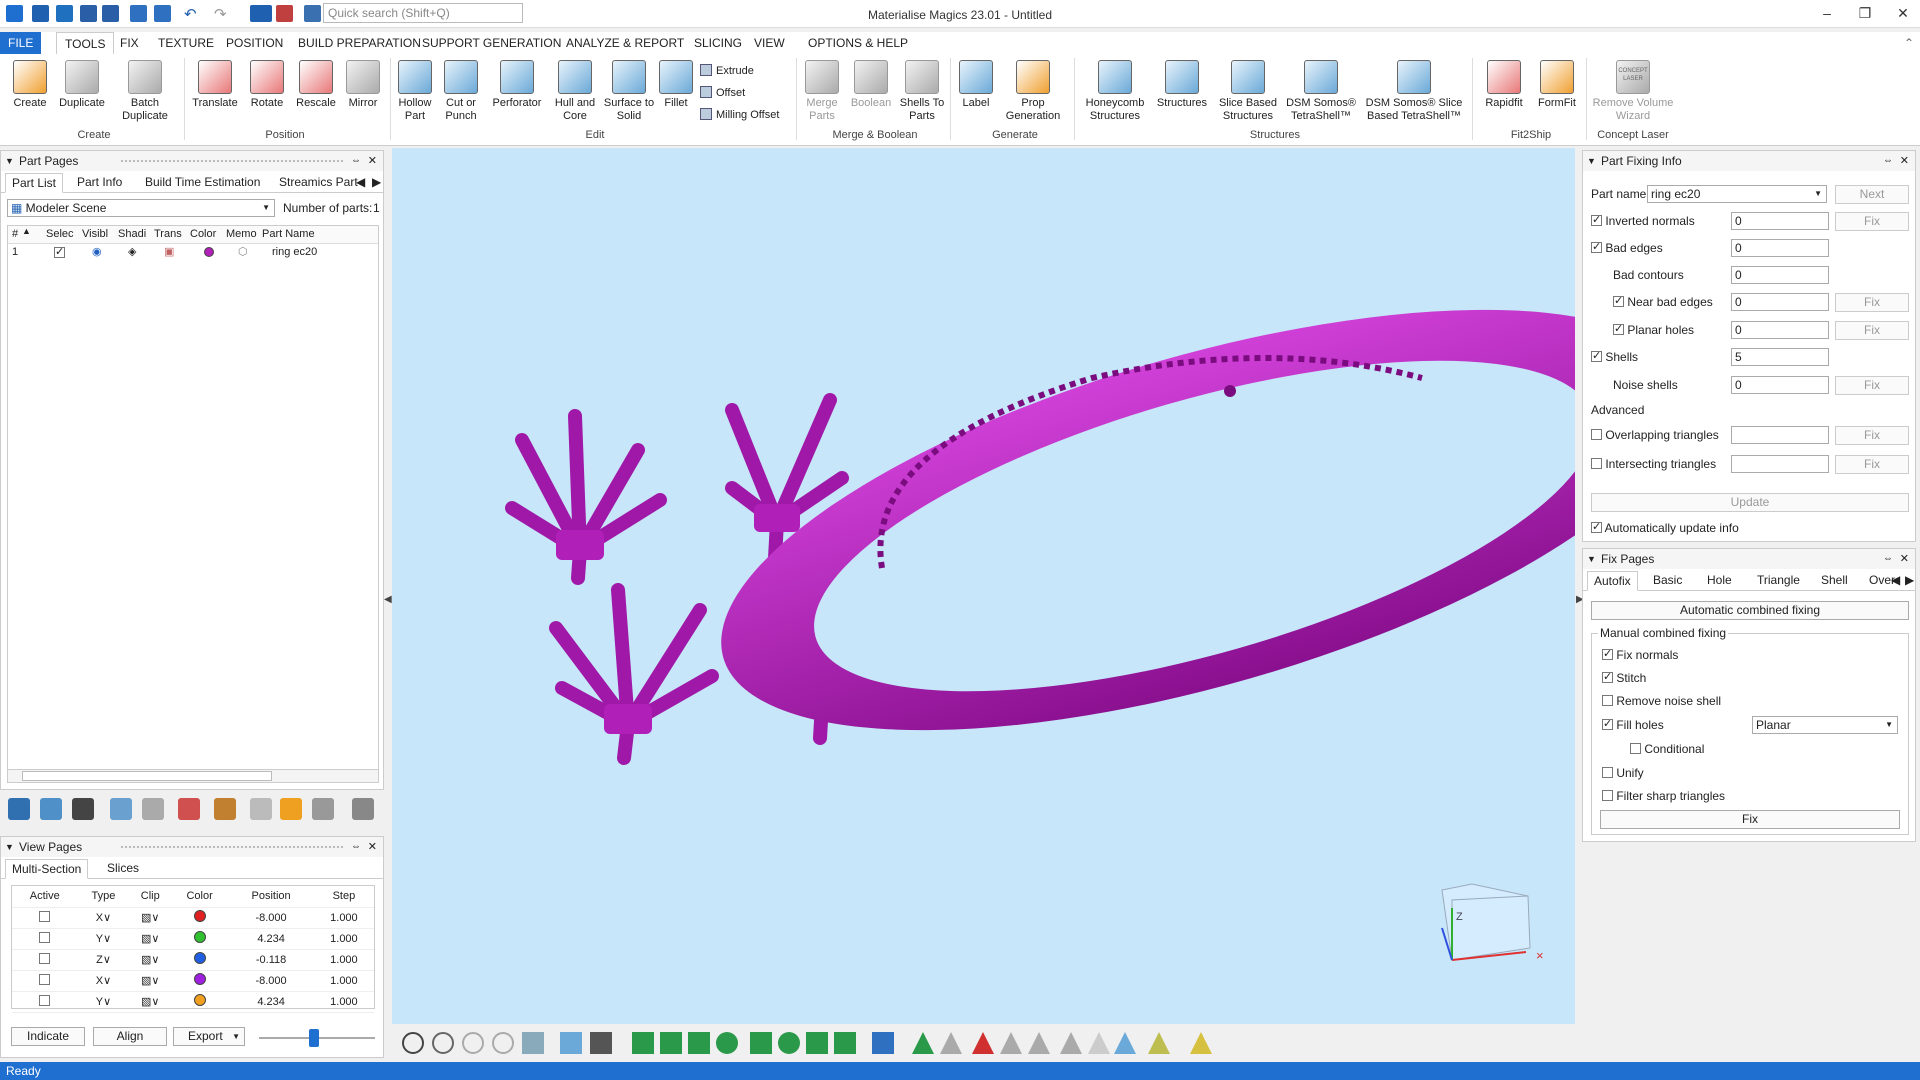 This screenshot has height=1080, width=1920. Describe the element at coordinates (130, 1036) in the screenshot. I see `align-button: Align` at that location.